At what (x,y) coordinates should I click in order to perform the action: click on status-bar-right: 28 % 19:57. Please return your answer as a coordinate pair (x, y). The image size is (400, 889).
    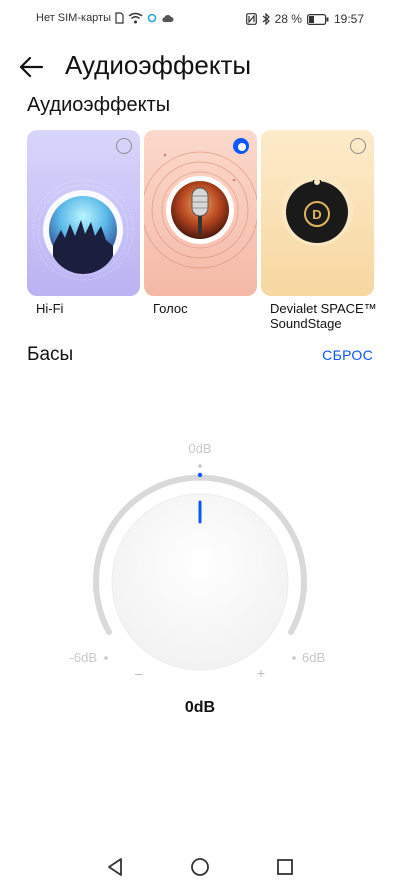
    Looking at the image, I should click on (304, 19).